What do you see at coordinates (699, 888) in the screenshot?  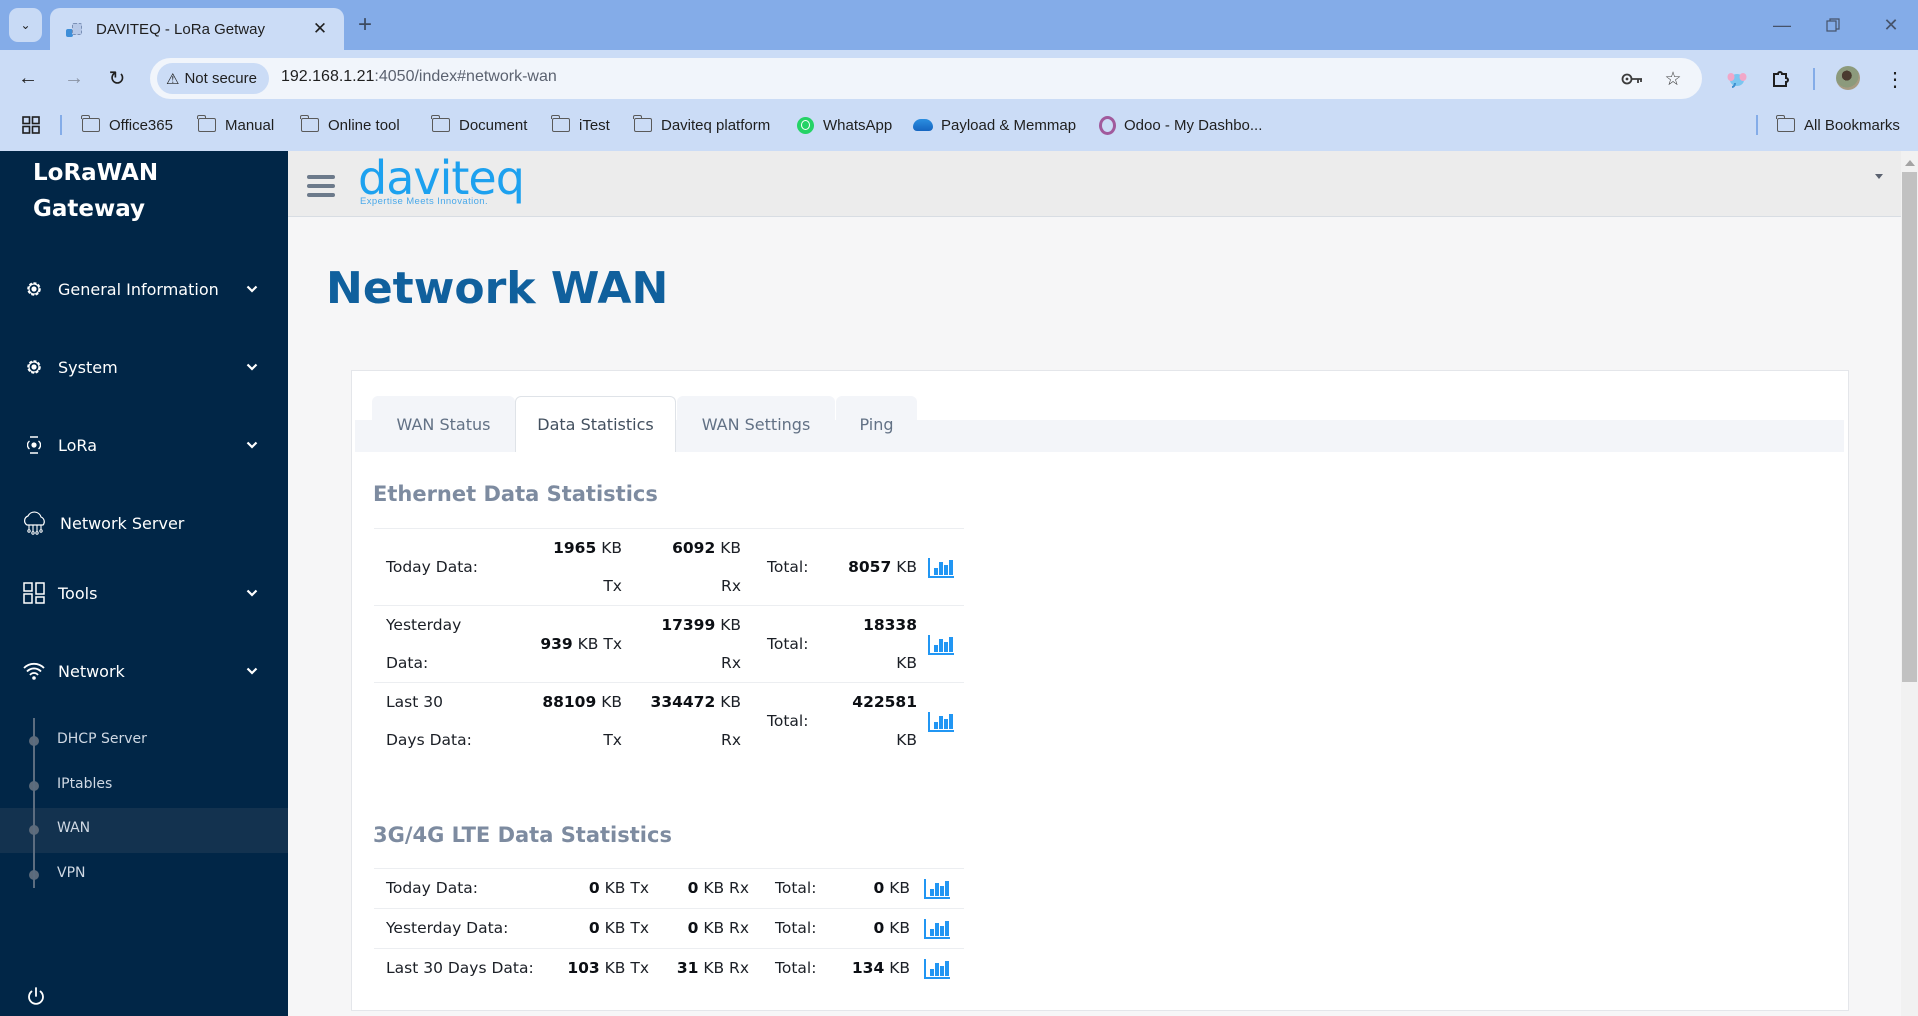 I see `rx-value: 0 KB Rx` at bounding box center [699, 888].